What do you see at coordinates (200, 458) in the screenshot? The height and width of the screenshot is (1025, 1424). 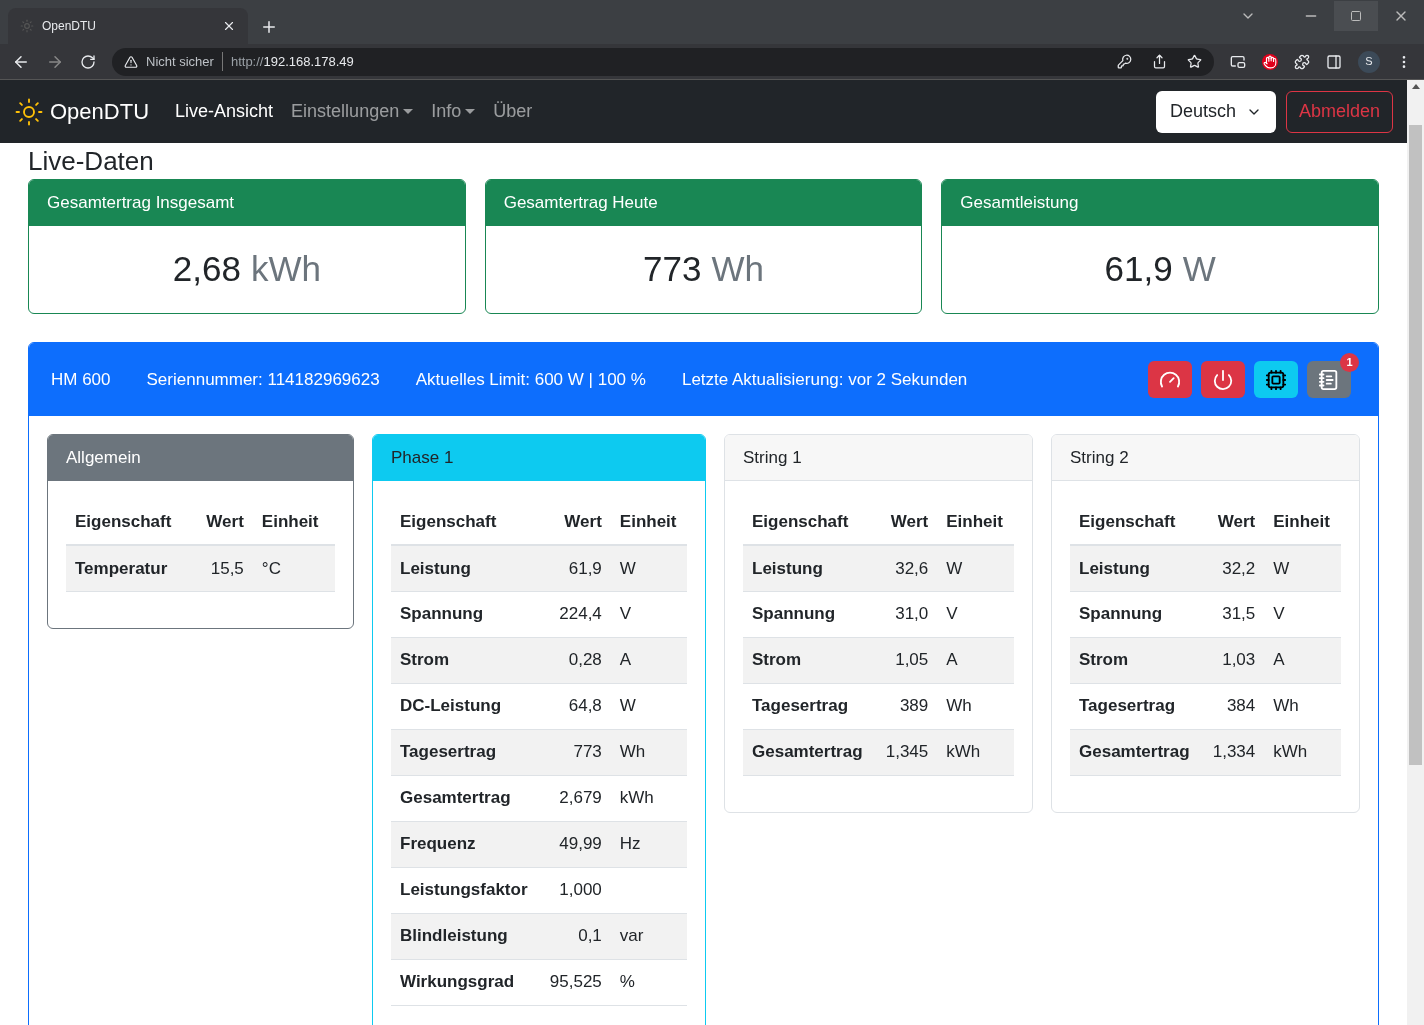 I see `panel-header: Allgemein` at bounding box center [200, 458].